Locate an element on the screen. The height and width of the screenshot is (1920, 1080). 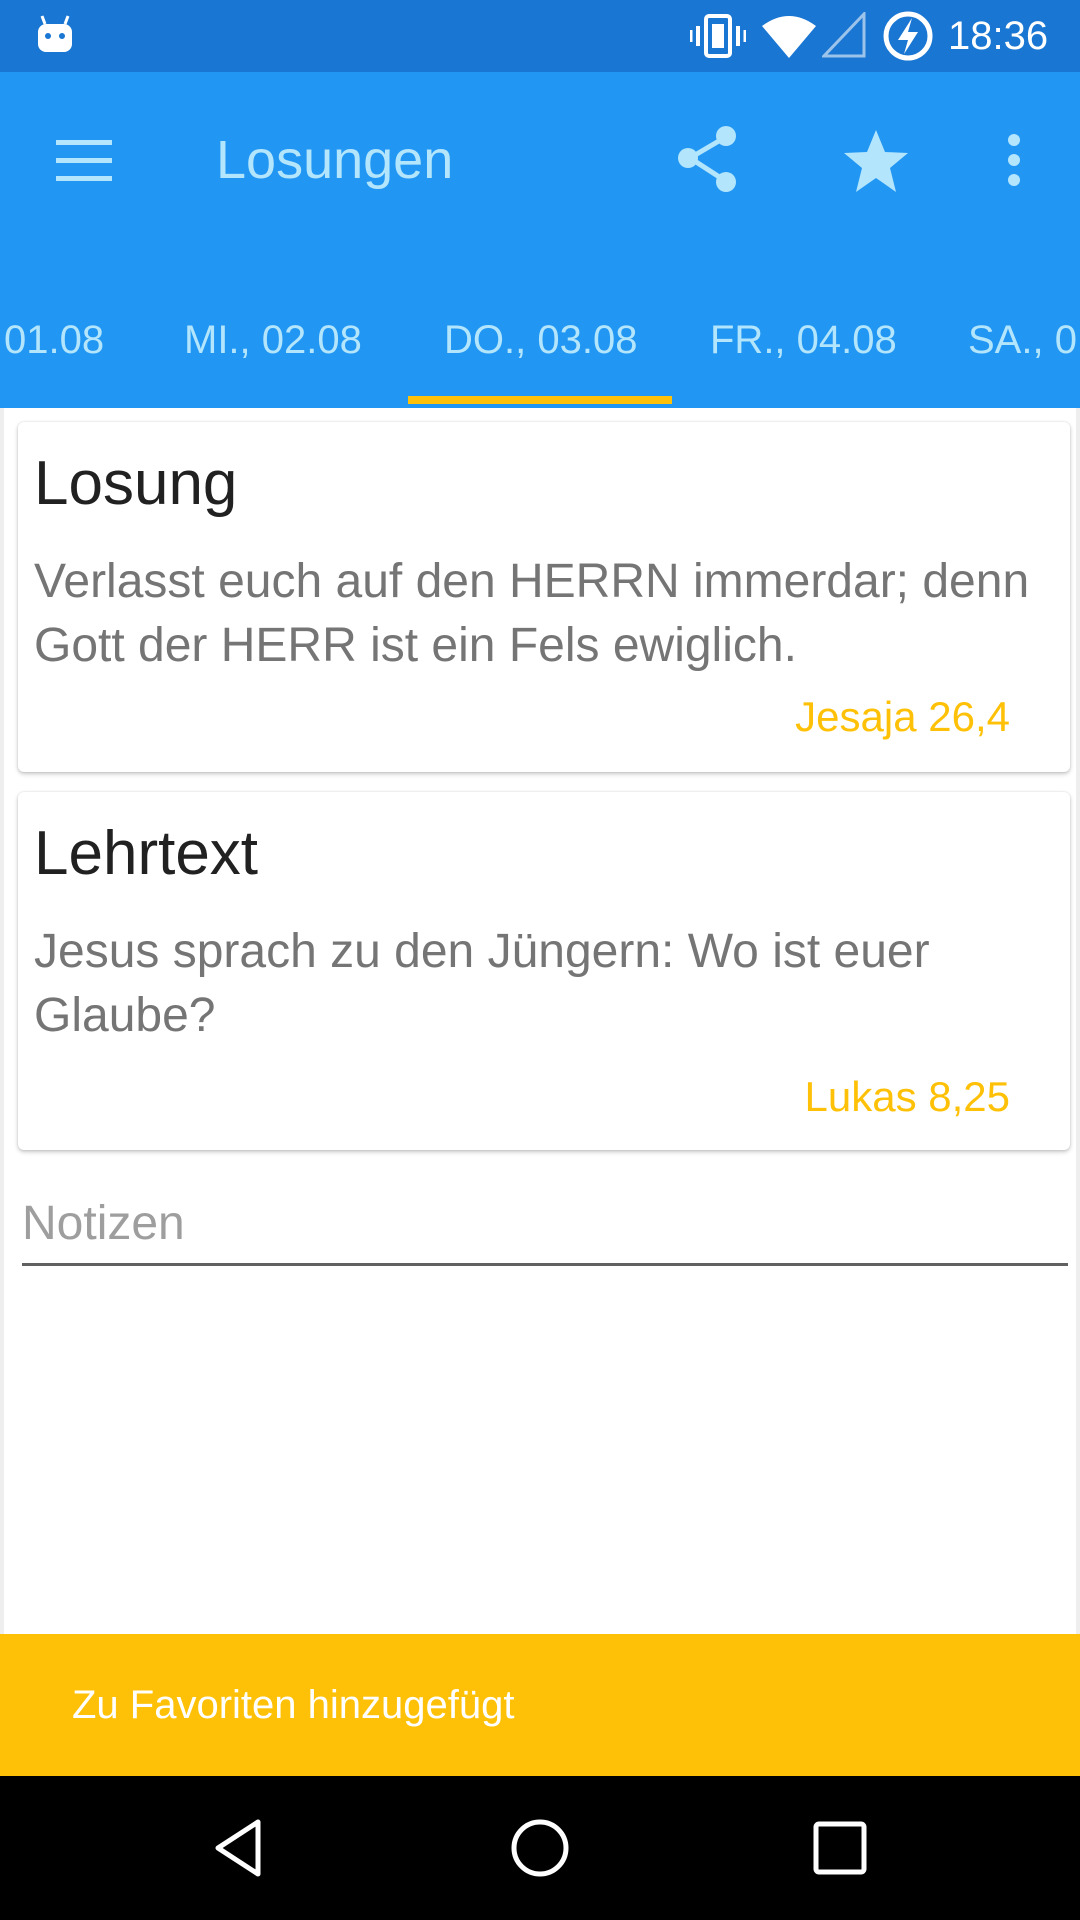
tab-03-08: DO., 03.08 is located at coordinates (540, 340).